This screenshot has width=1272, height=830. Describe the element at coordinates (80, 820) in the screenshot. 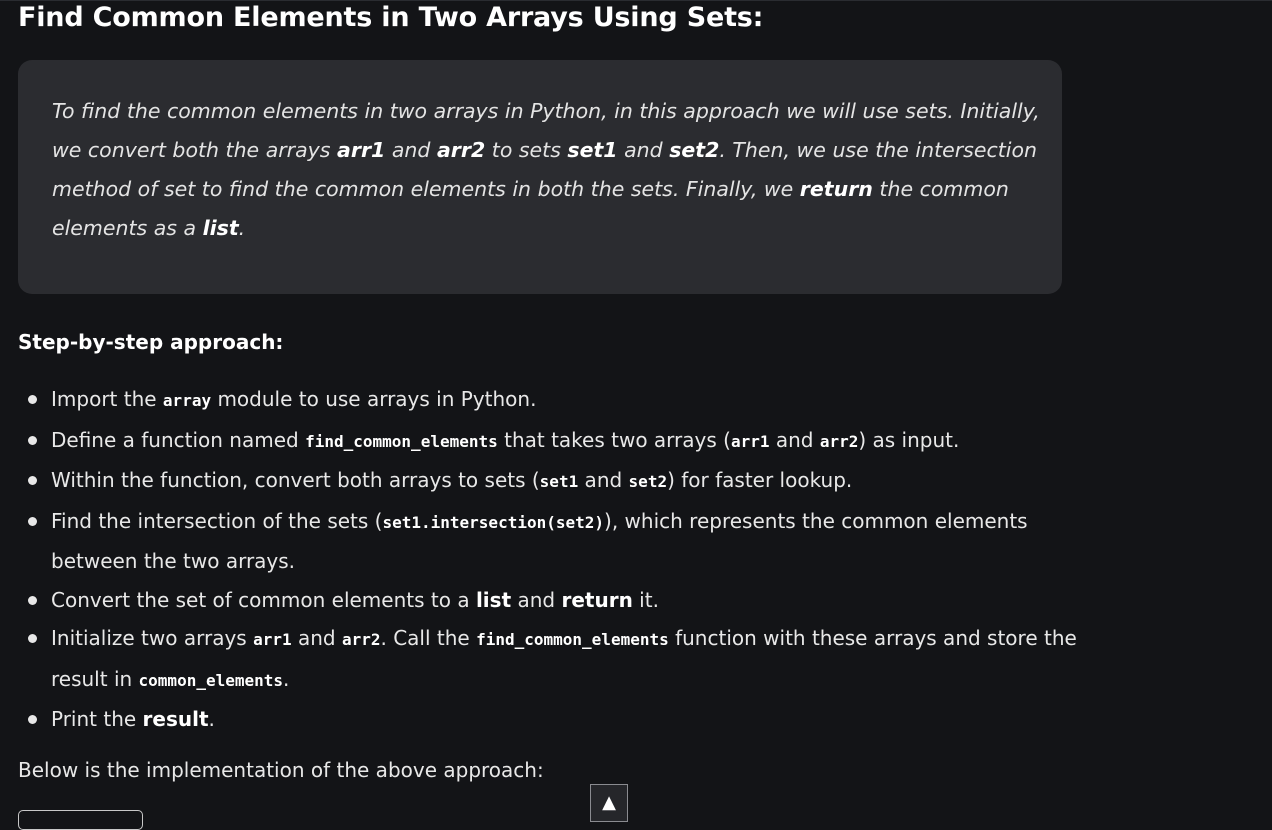

I see `code-language-tab` at that location.